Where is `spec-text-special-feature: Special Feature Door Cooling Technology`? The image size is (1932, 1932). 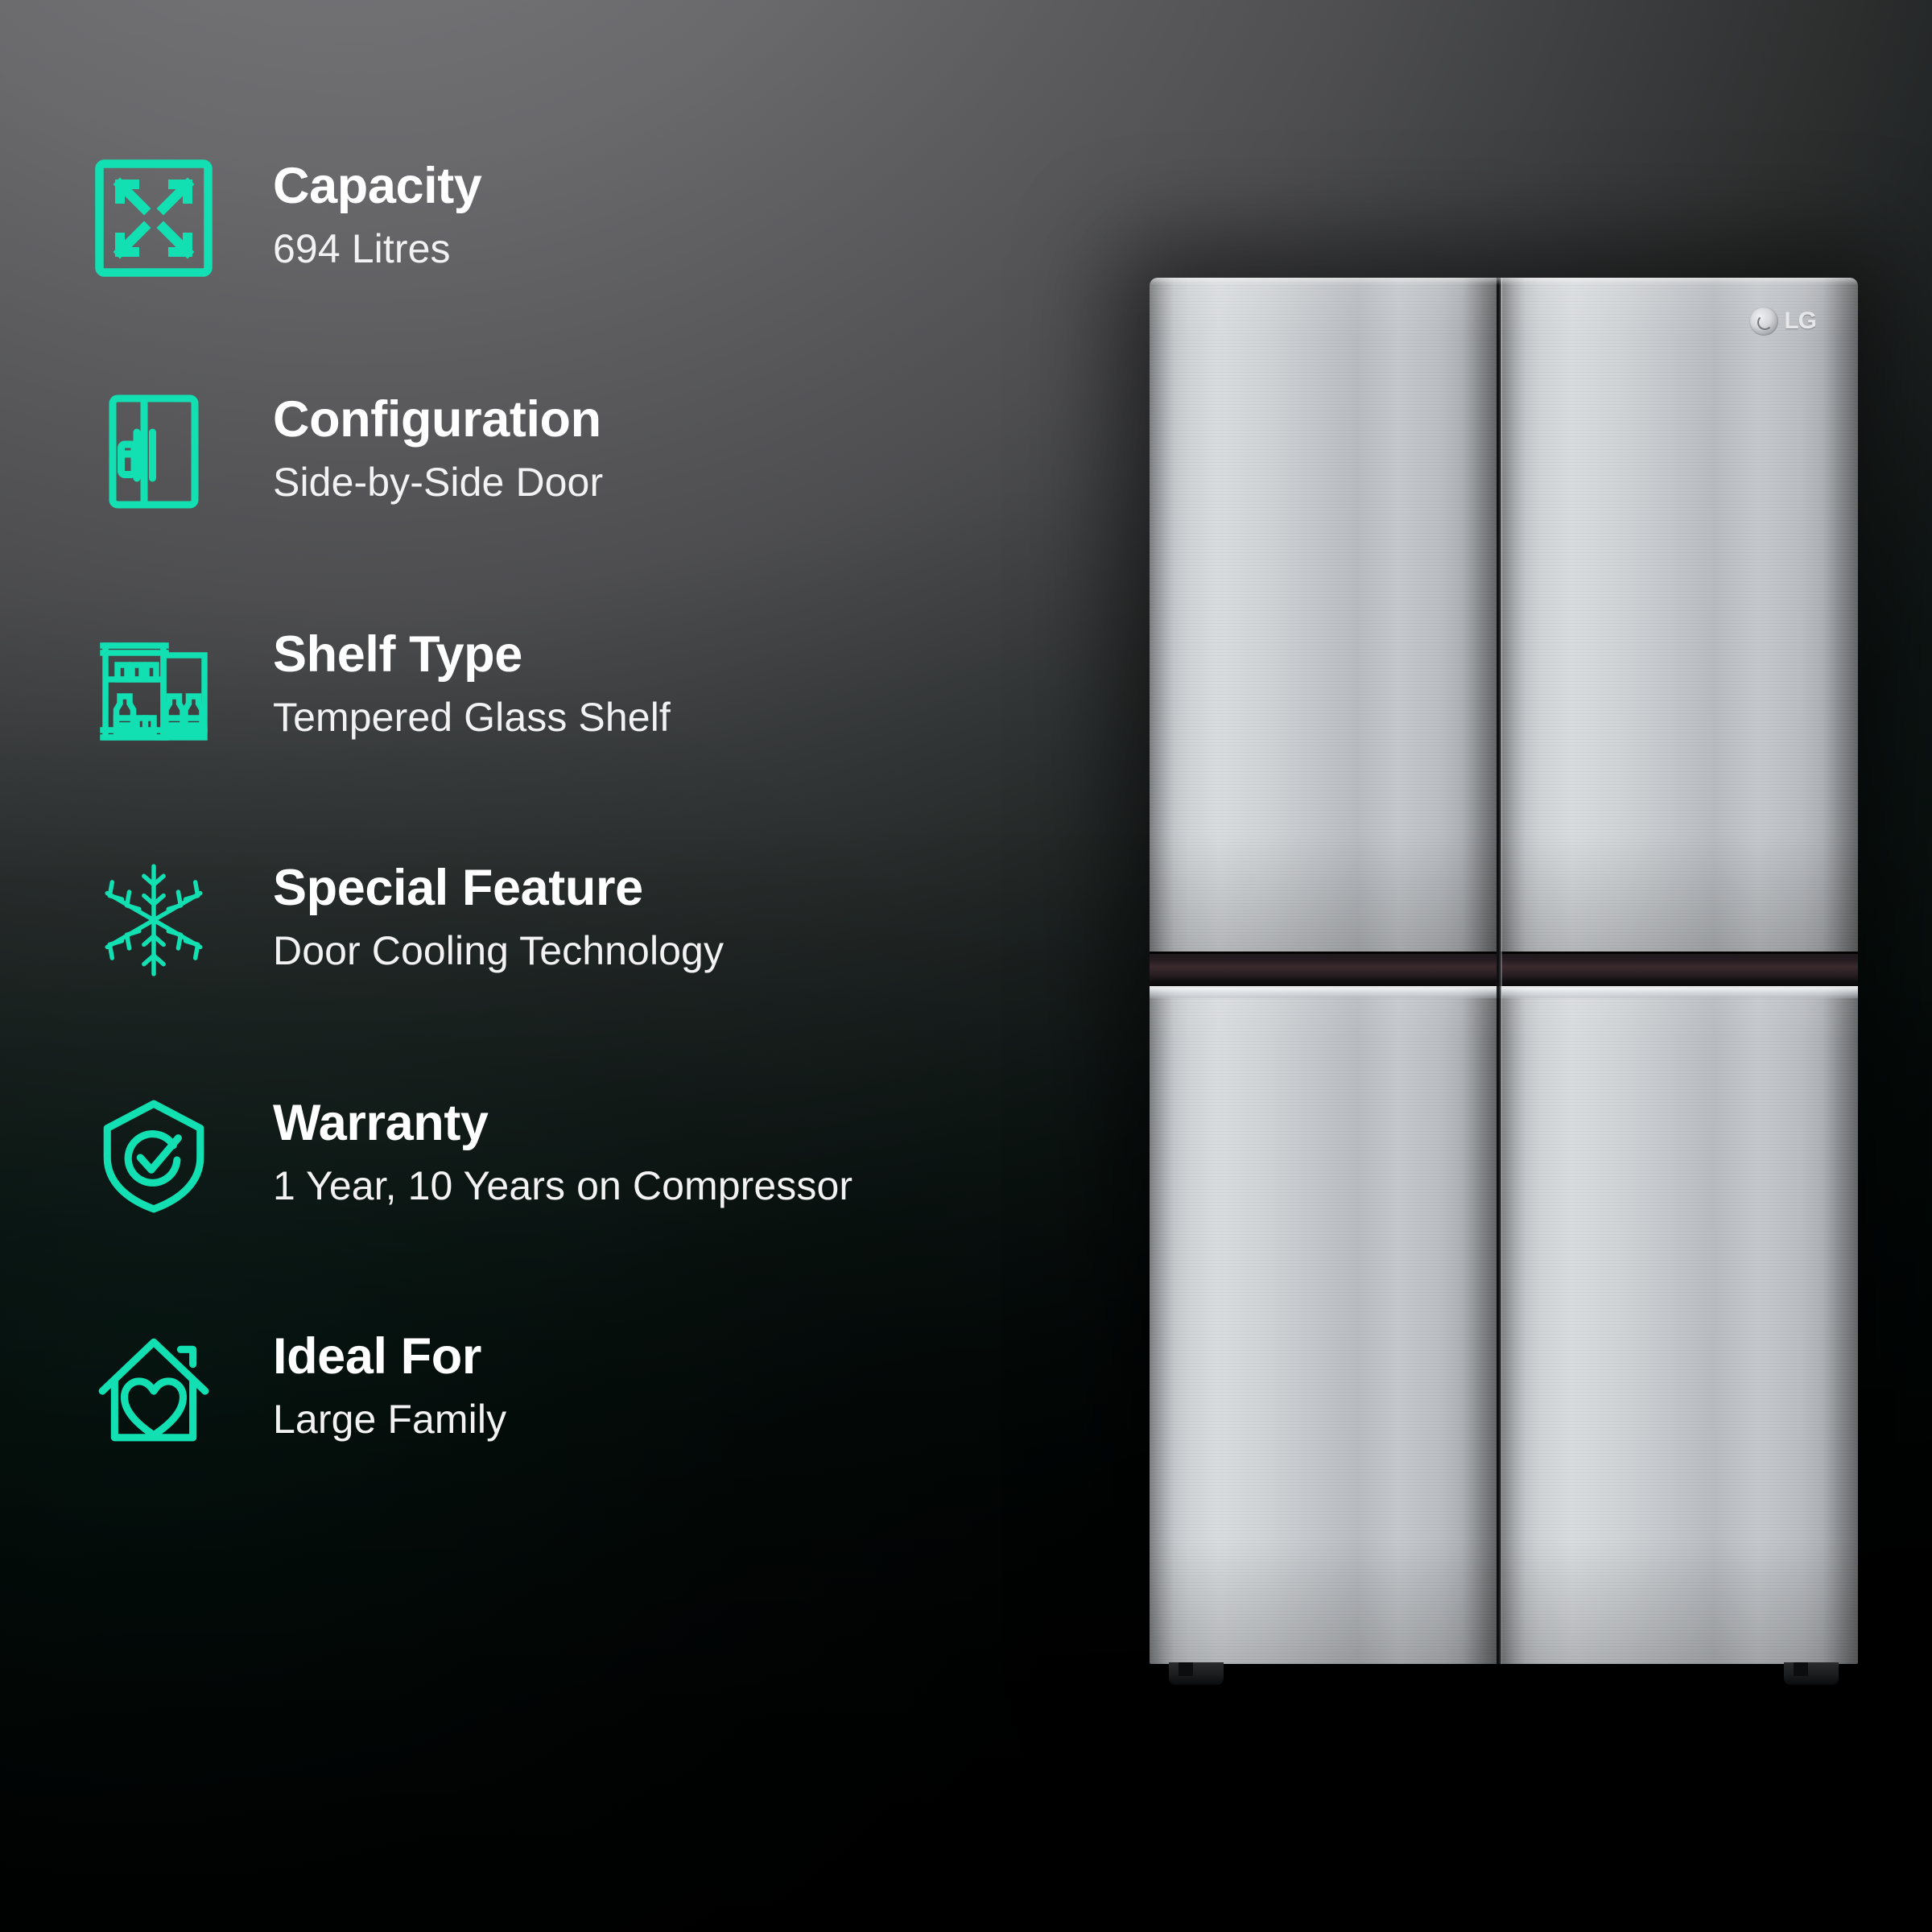 spec-text-special-feature: Special Feature Door Cooling Technology is located at coordinates (473, 911).